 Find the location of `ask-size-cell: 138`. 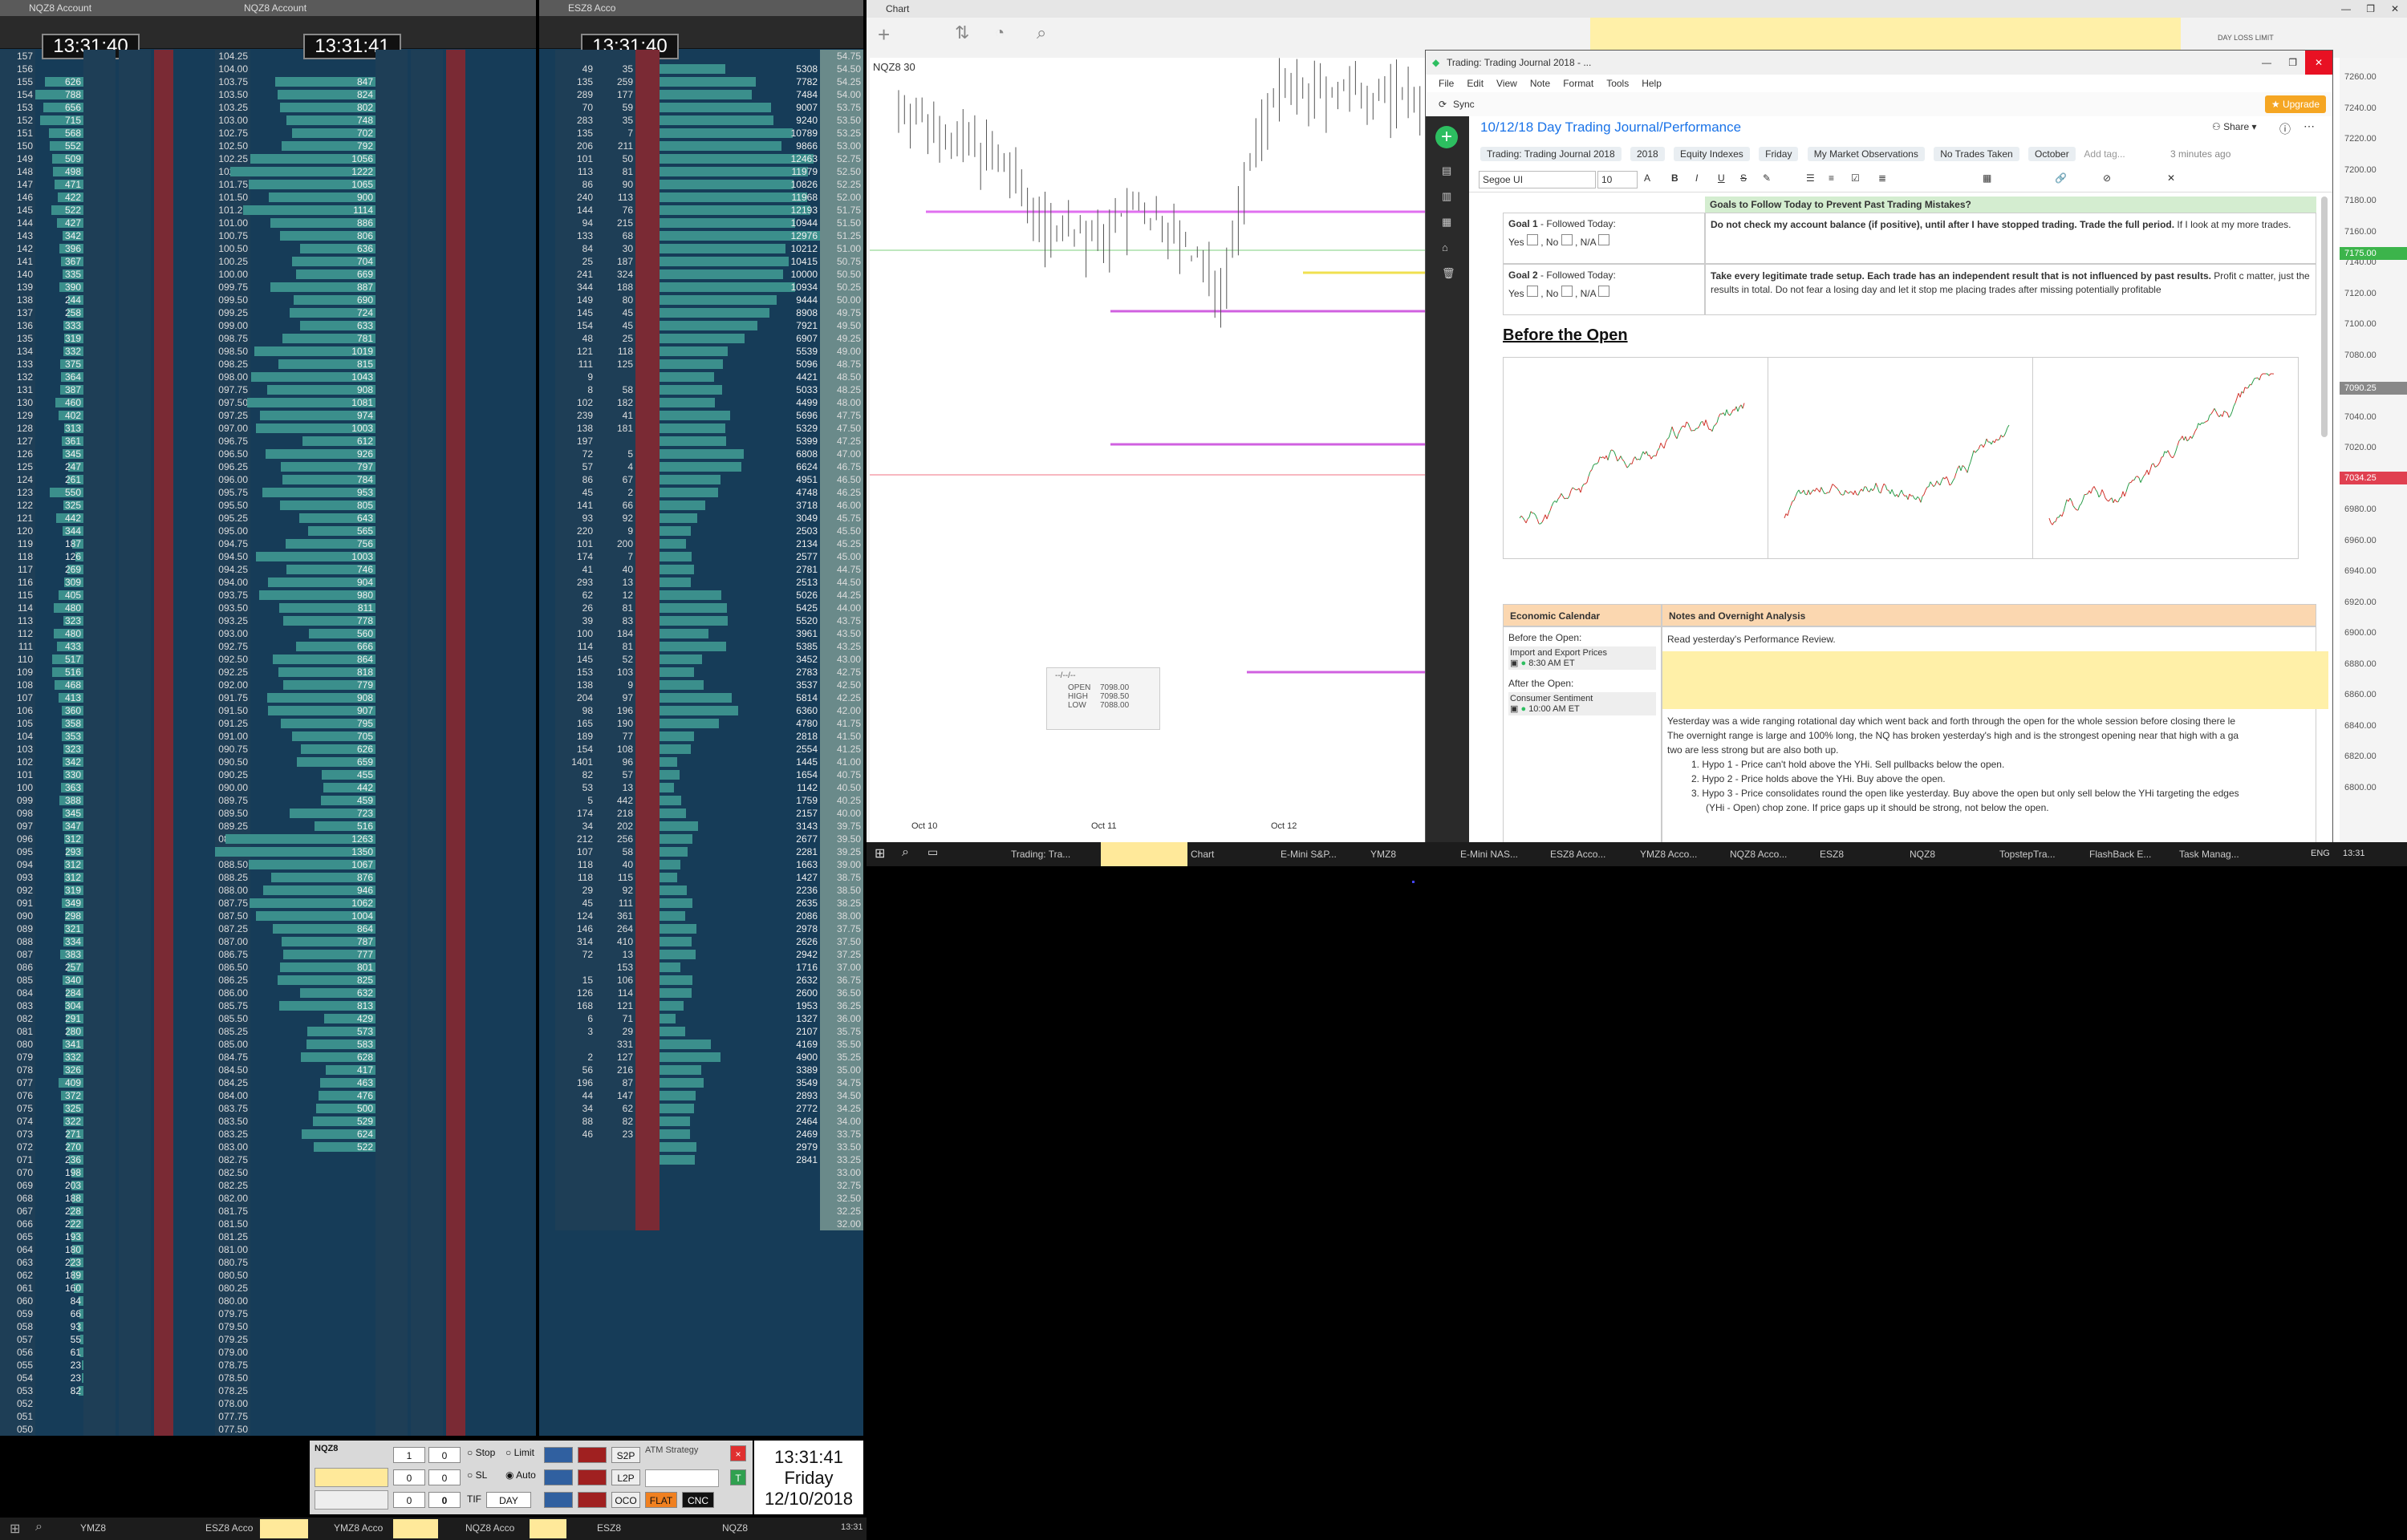

ask-size-cell: 138 is located at coordinates (575, 685).